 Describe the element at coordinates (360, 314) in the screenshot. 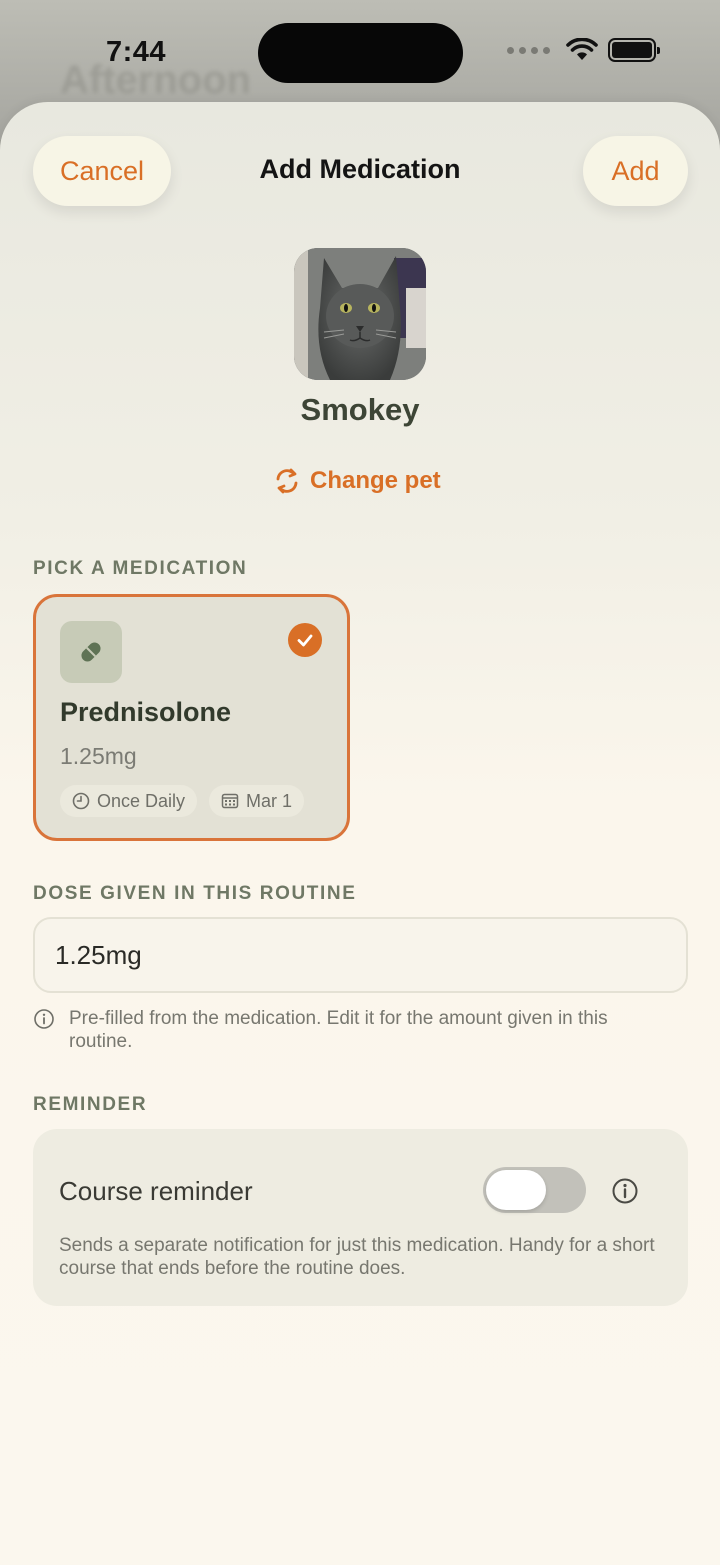

I see `pet-photo` at that location.